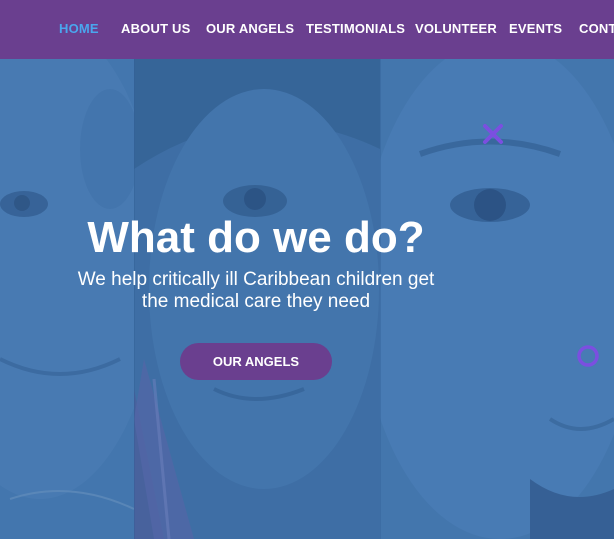 This screenshot has width=614, height=539. Describe the element at coordinates (588, 358) in the screenshot. I see `circle-decor-icon` at that location.